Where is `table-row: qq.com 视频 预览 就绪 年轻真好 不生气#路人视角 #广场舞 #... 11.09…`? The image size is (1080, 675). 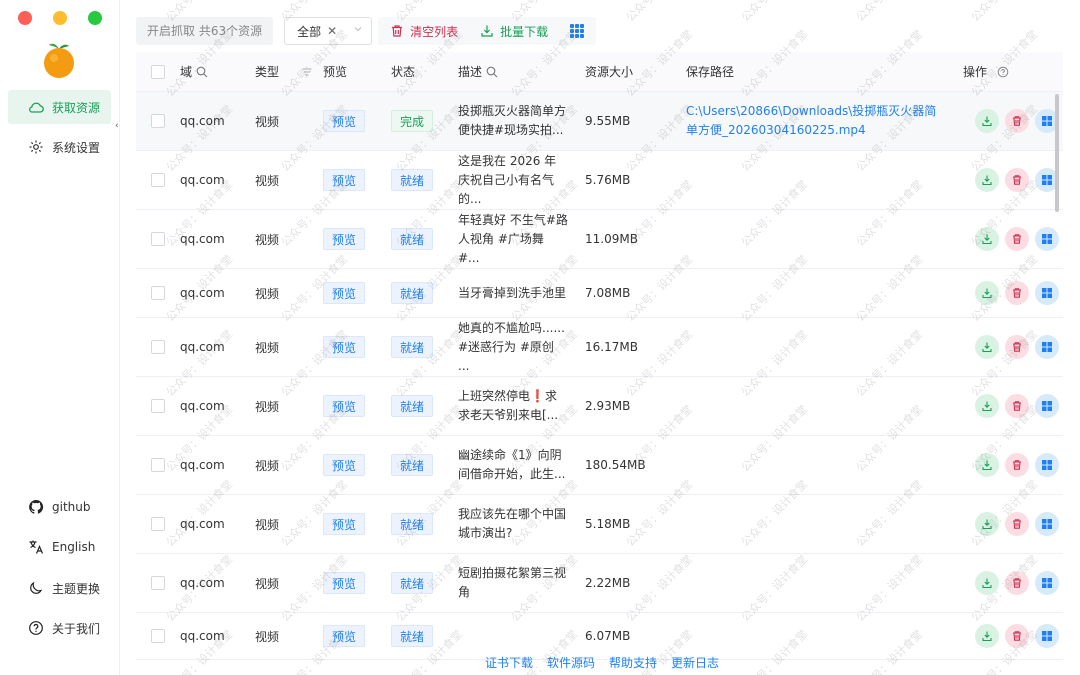 table-row: qq.com 视频 预览 就绪 年轻真好 不生气#路人视角 #广场舞 #... 11.09… is located at coordinates (599, 239).